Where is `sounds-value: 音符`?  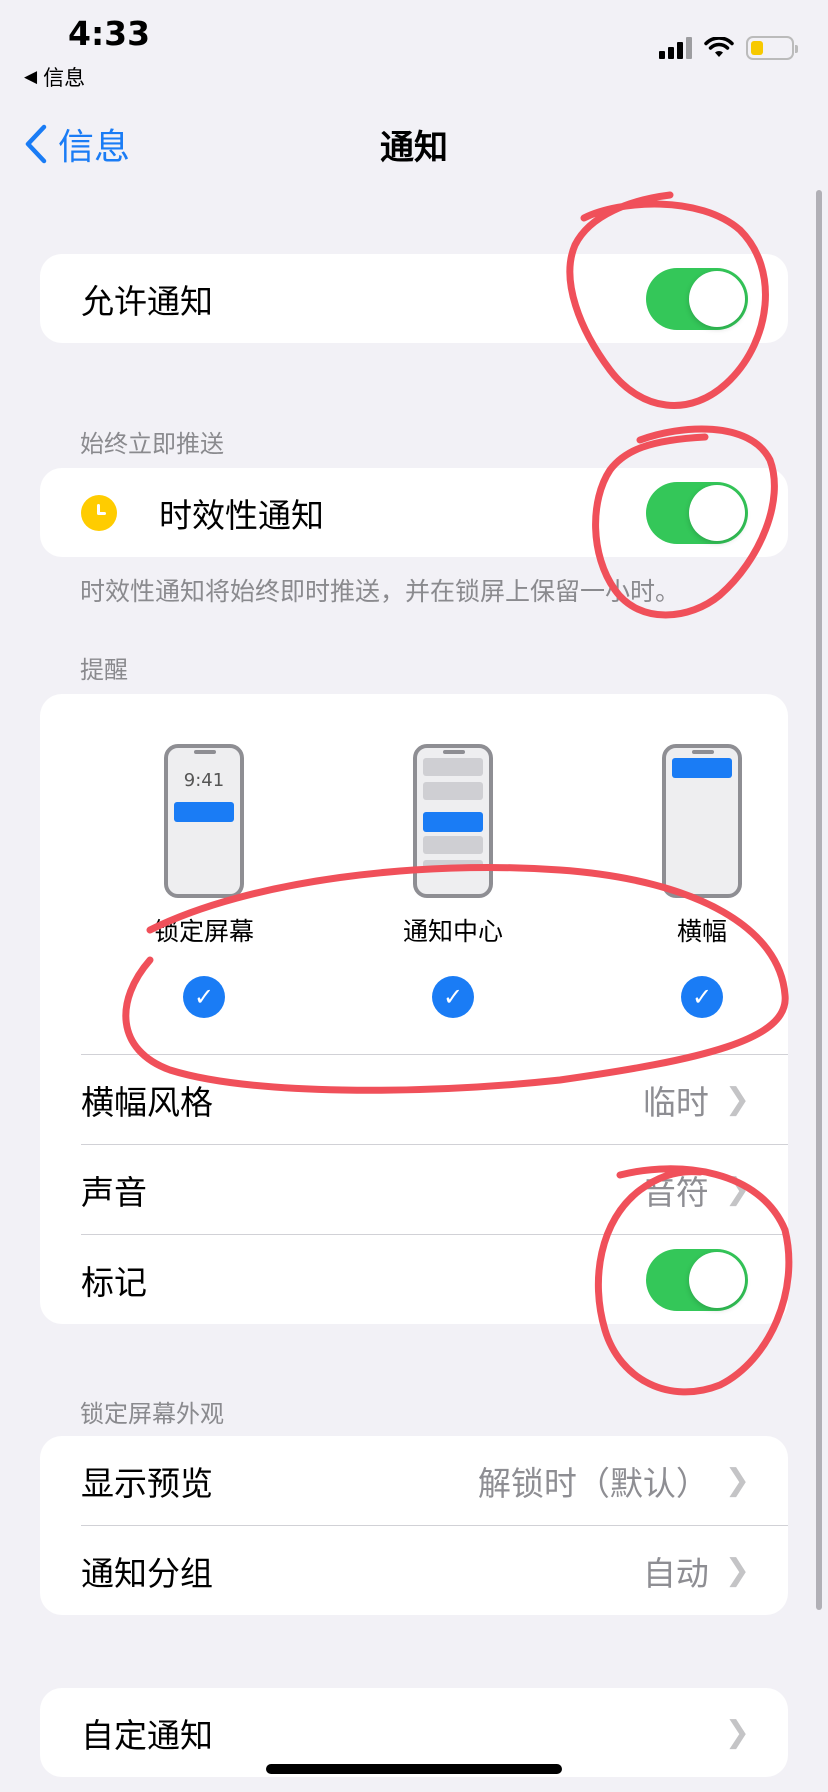
sounds-value: 音符 is located at coordinates (675, 1192).